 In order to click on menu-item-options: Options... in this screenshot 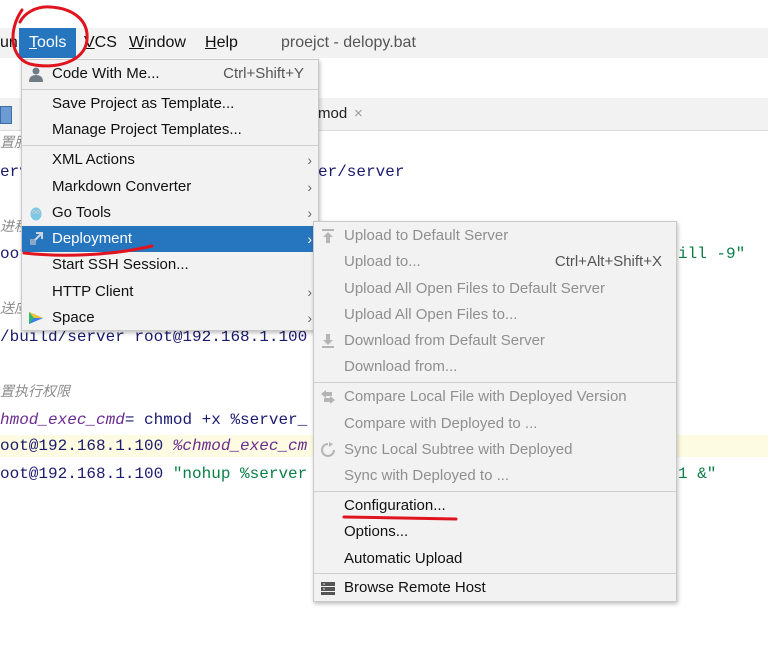, I will do `click(495, 532)`.